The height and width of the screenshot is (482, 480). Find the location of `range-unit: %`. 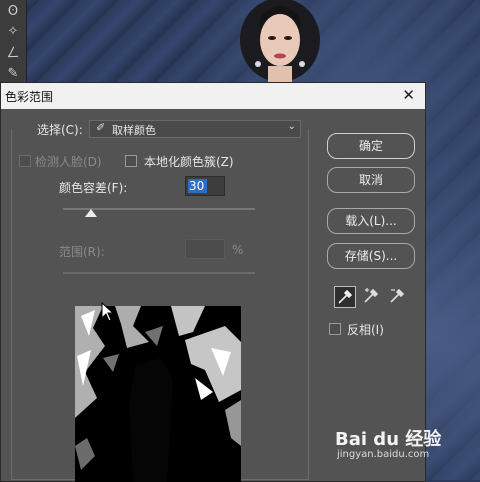

range-unit: % is located at coordinates (238, 250).